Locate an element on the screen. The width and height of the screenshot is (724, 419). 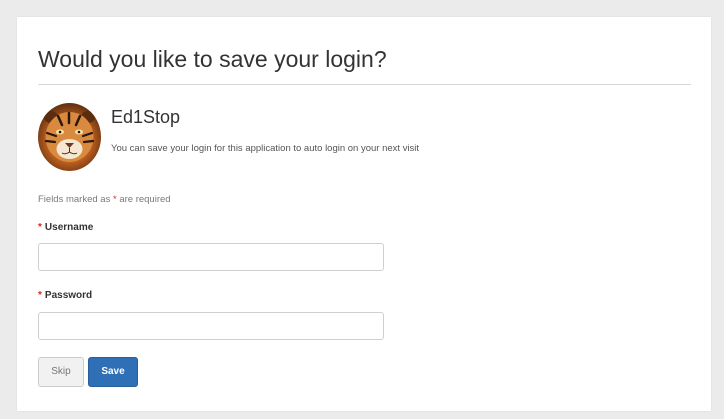
password-input is located at coordinates (211, 326).